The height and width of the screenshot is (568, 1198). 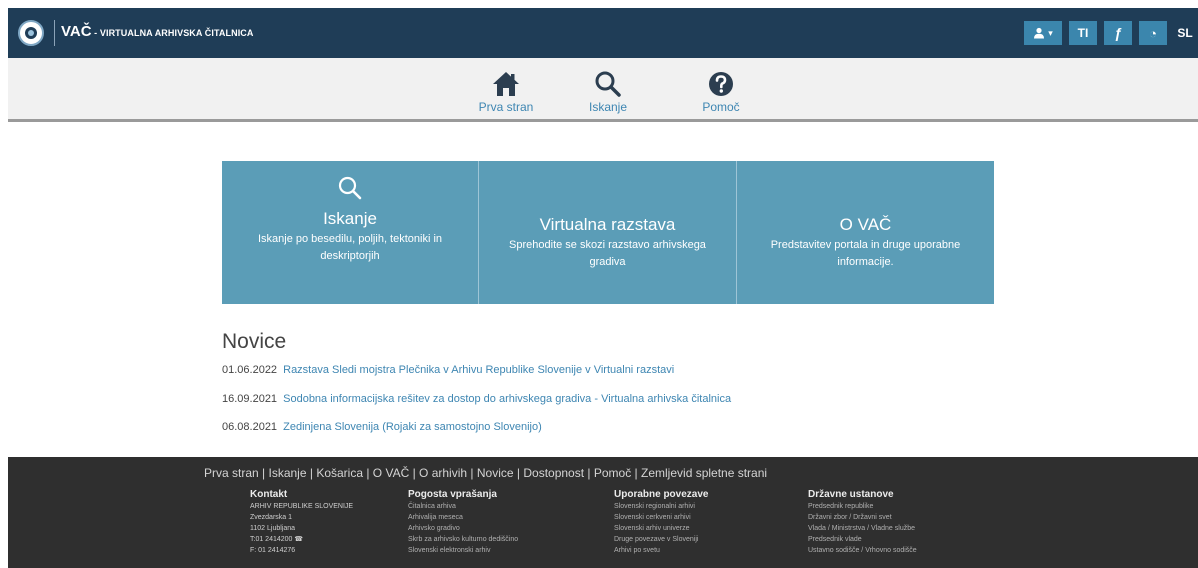 I want to click on footer-institution-link: Predsednik vlade, so click(x=862, y=539).